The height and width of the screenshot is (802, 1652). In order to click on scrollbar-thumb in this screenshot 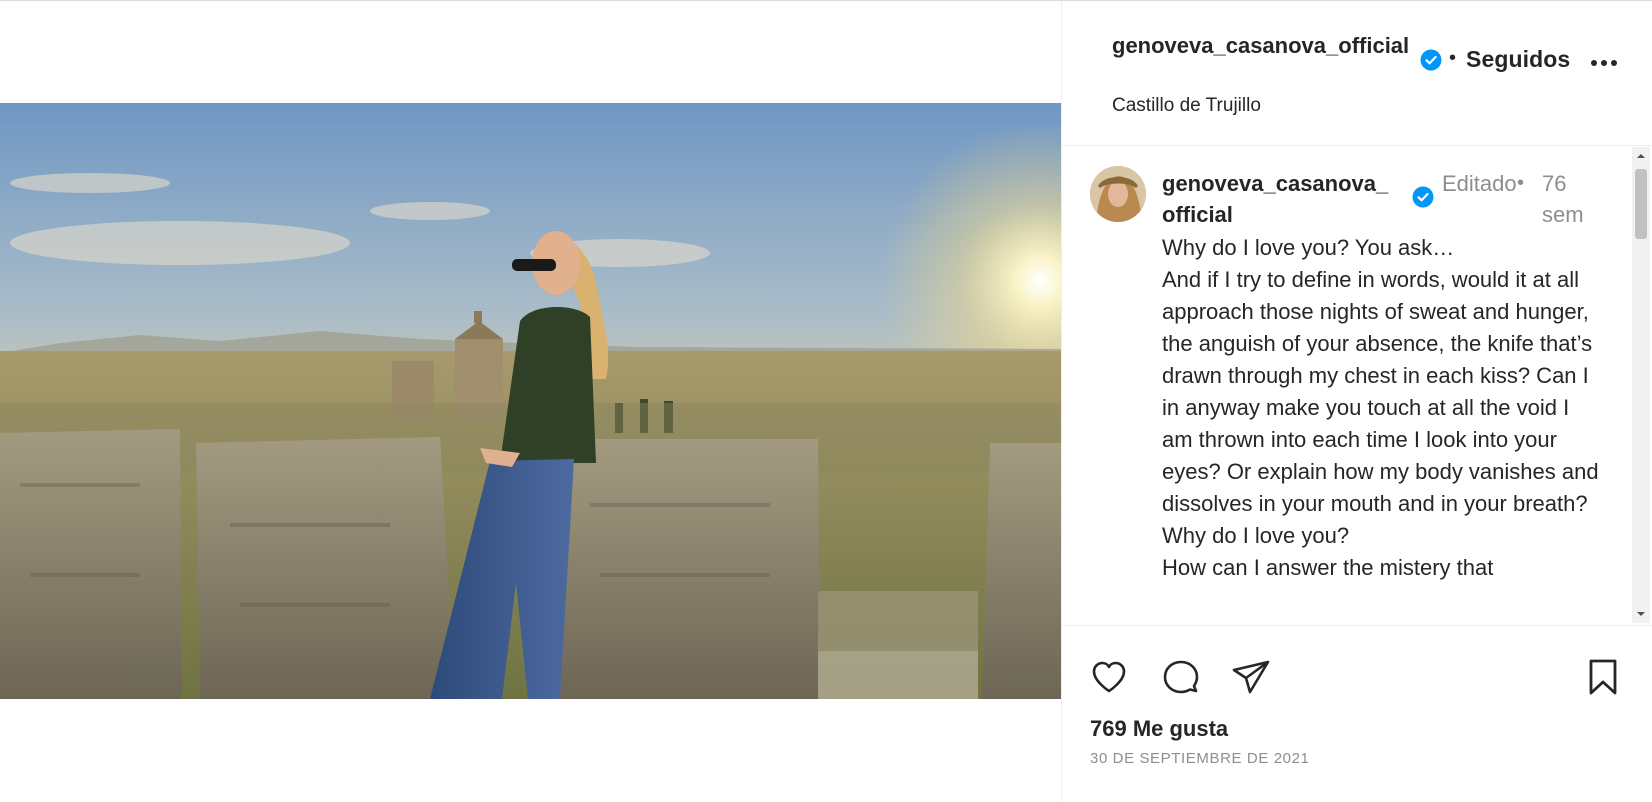, I will do `click(1641, 204)`.